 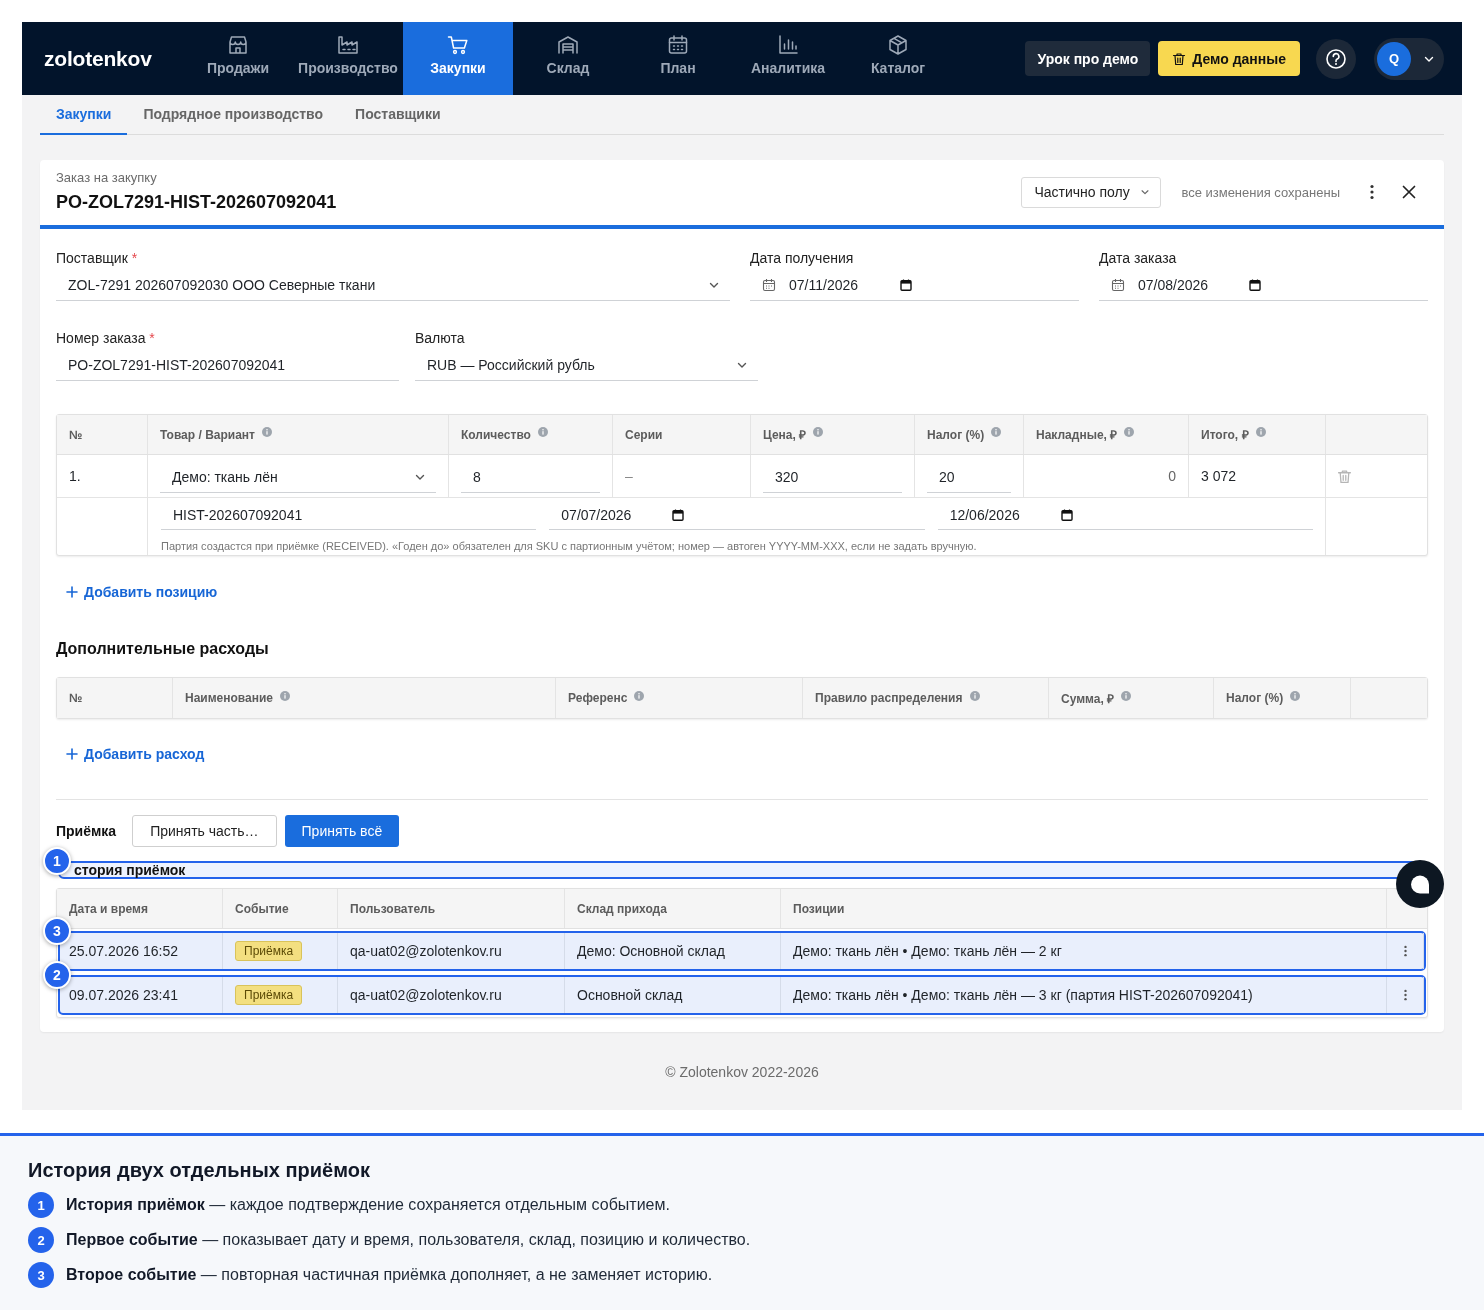 What do you see at coordinates (1260, 192) in the screenshot?
I see `save-status-text: все изменения сохранены` at bounding box center [1260, 192].